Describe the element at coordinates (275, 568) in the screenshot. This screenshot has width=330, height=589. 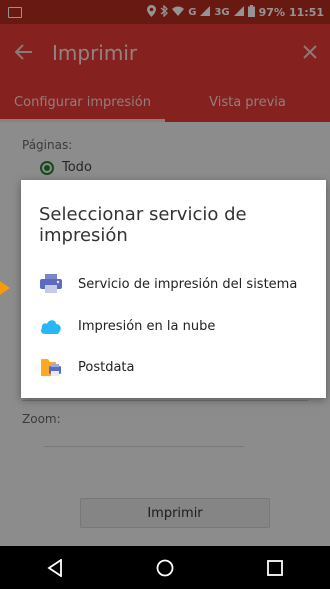
I see `nav-recents-icon` at that location.